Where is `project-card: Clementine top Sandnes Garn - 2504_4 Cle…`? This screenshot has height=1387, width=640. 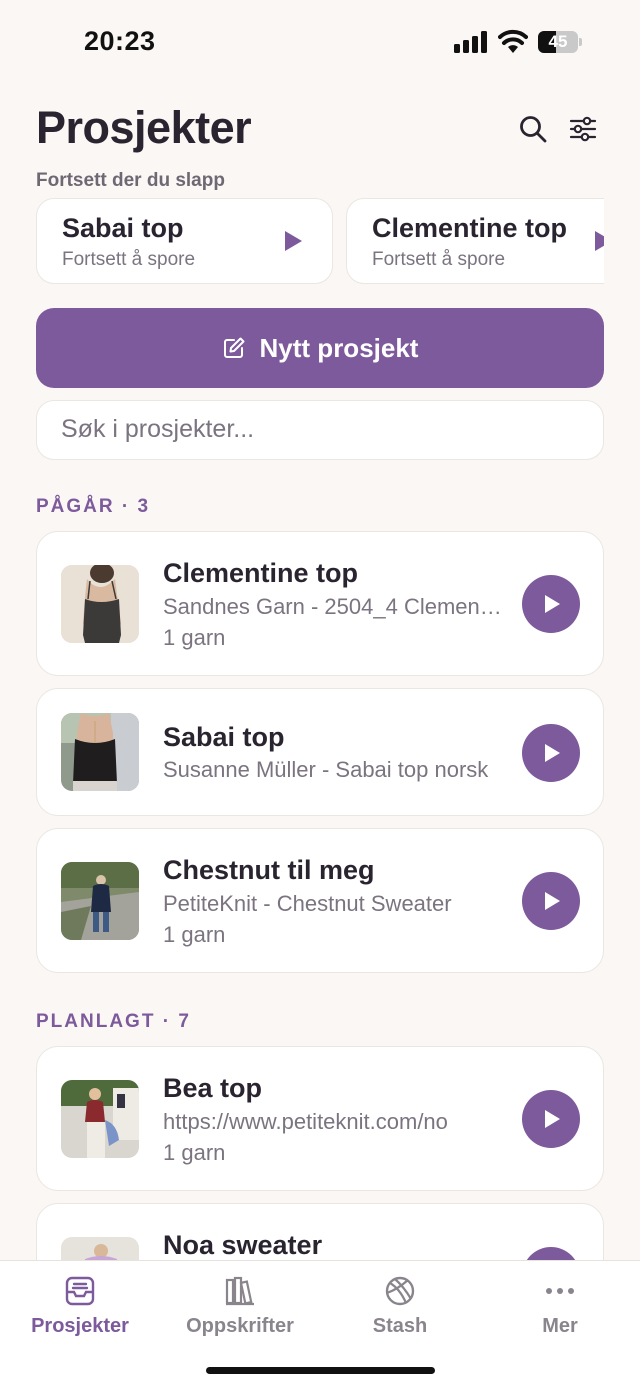 project-card: Clementine top Sandnes Garn - 2504_4 Cle… is located at coordinates (320, 603).